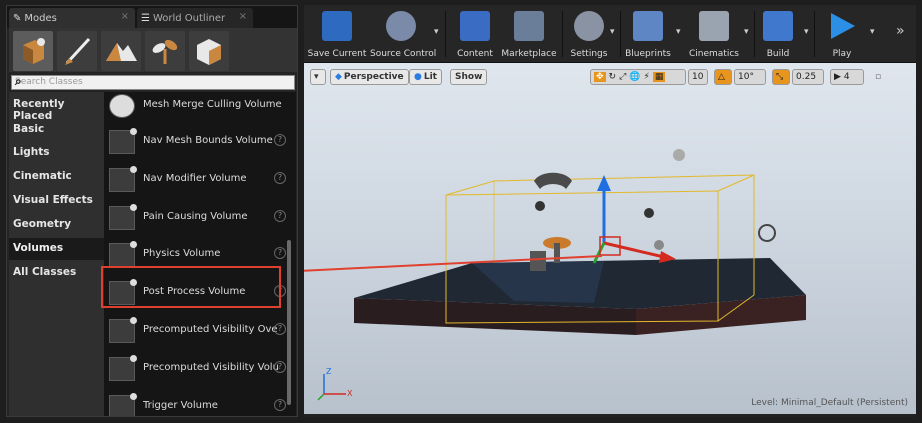 This screenshot has height=423, width=922. I want to click on category-all-classes: All Classes, so click(56, 272).